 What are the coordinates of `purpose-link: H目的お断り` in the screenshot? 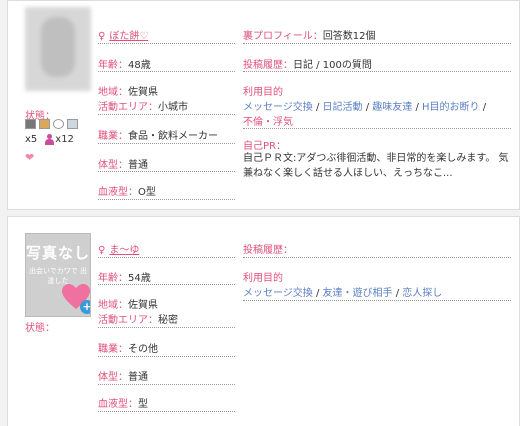 It's located at (451, 107).